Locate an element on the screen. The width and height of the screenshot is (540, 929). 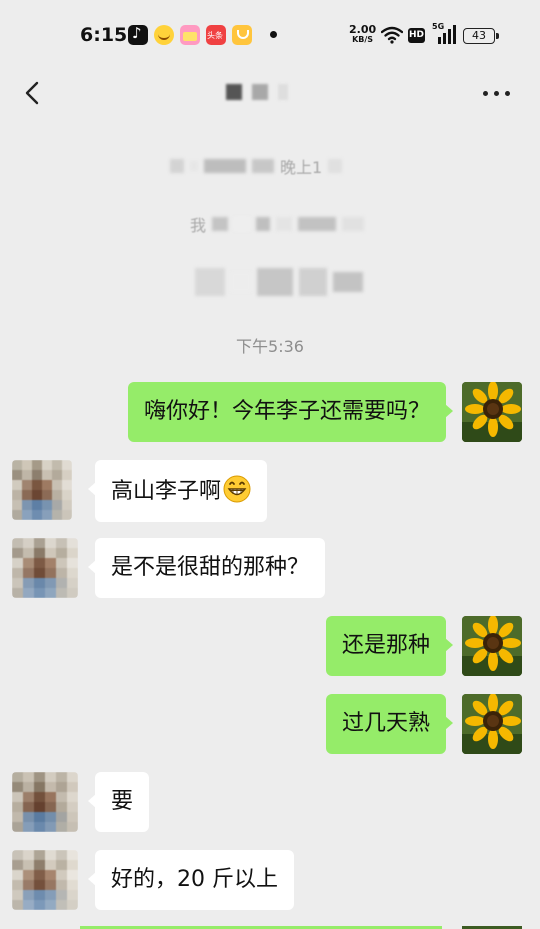
battery-indicator: 43 is located at coordinates (481, 36).